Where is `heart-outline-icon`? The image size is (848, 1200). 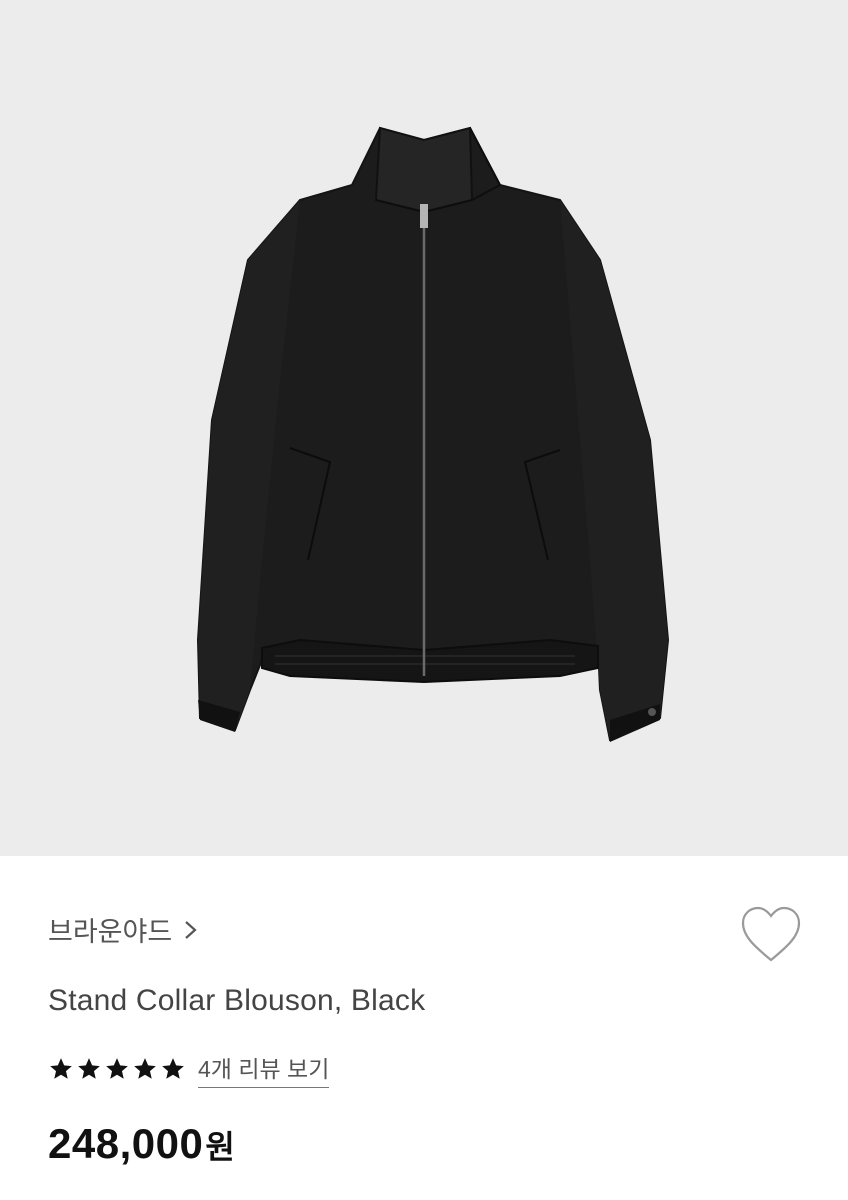
heart-outline-icon is located at coordinates (771, 934).